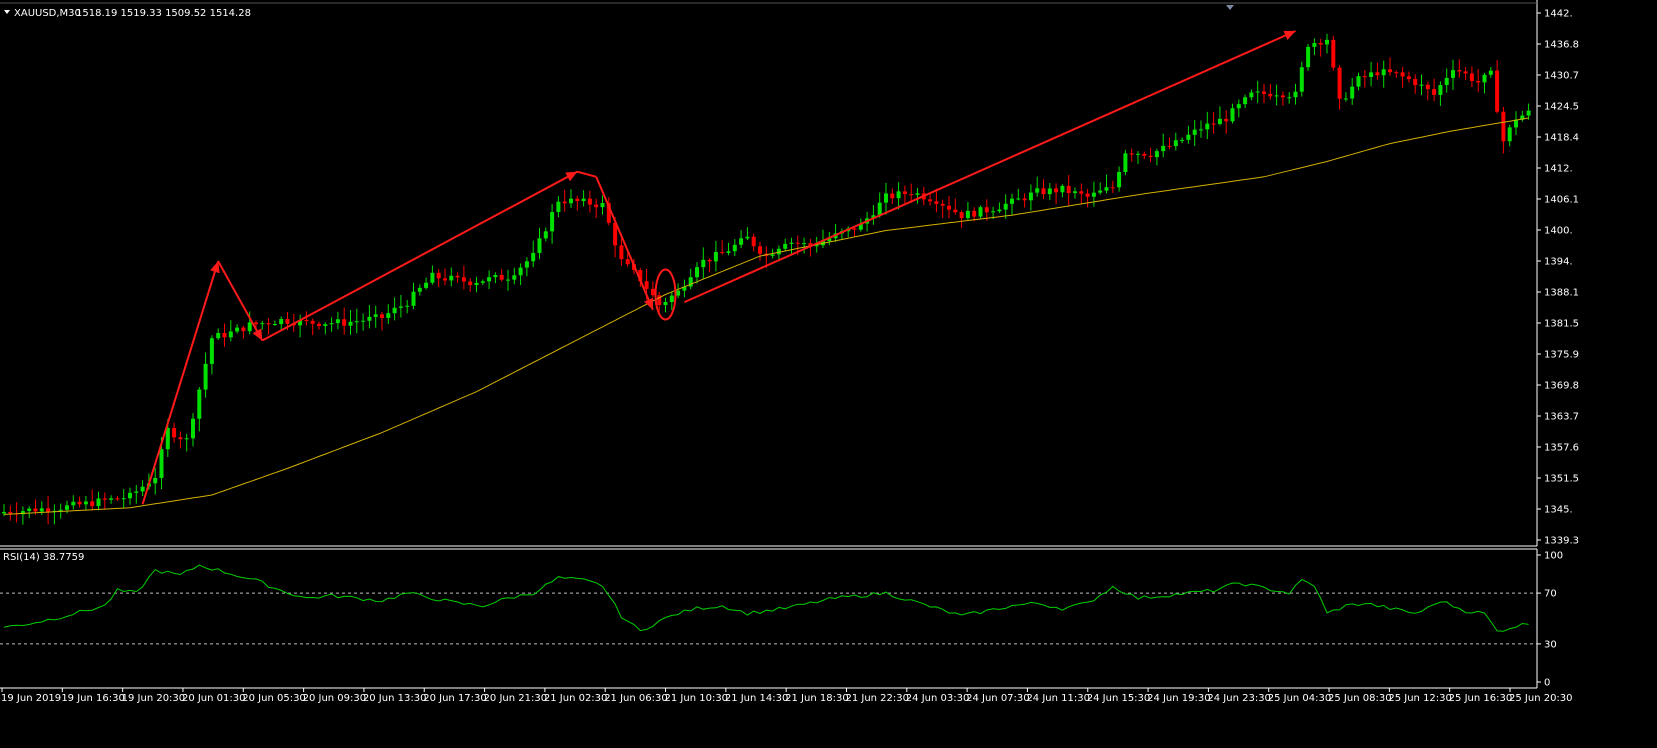 This screenshot has height=748, width=1657. I want to click on time-tick-label: 24 Jun 15:30, so click(1119, 698).